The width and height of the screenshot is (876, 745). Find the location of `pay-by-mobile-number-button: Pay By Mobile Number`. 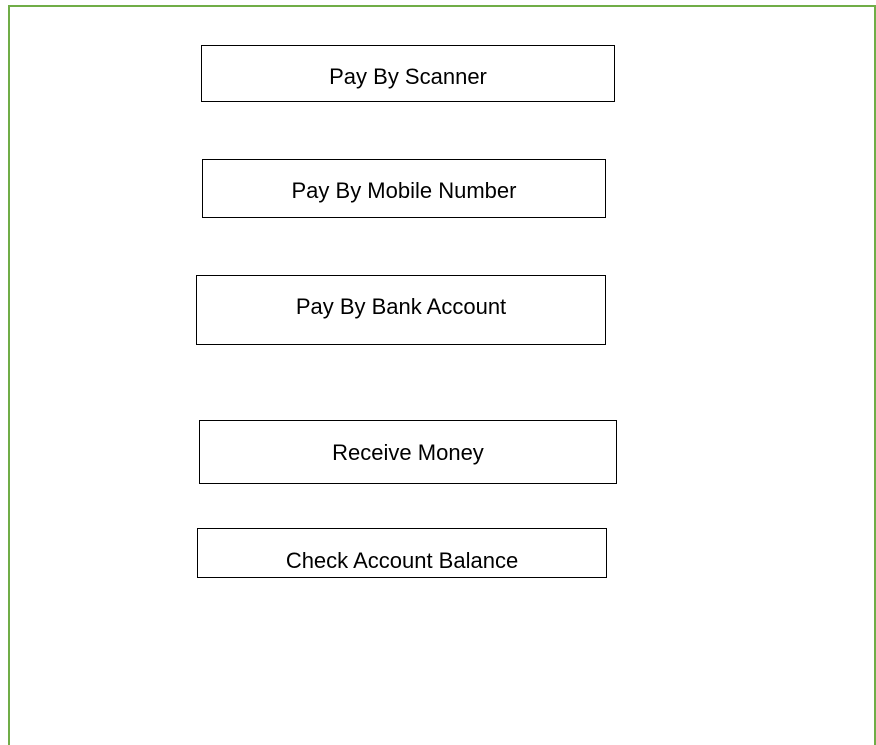

pay-by-mobile-number-button: Pay By Mobile Number is located at coordinates (404, 188).